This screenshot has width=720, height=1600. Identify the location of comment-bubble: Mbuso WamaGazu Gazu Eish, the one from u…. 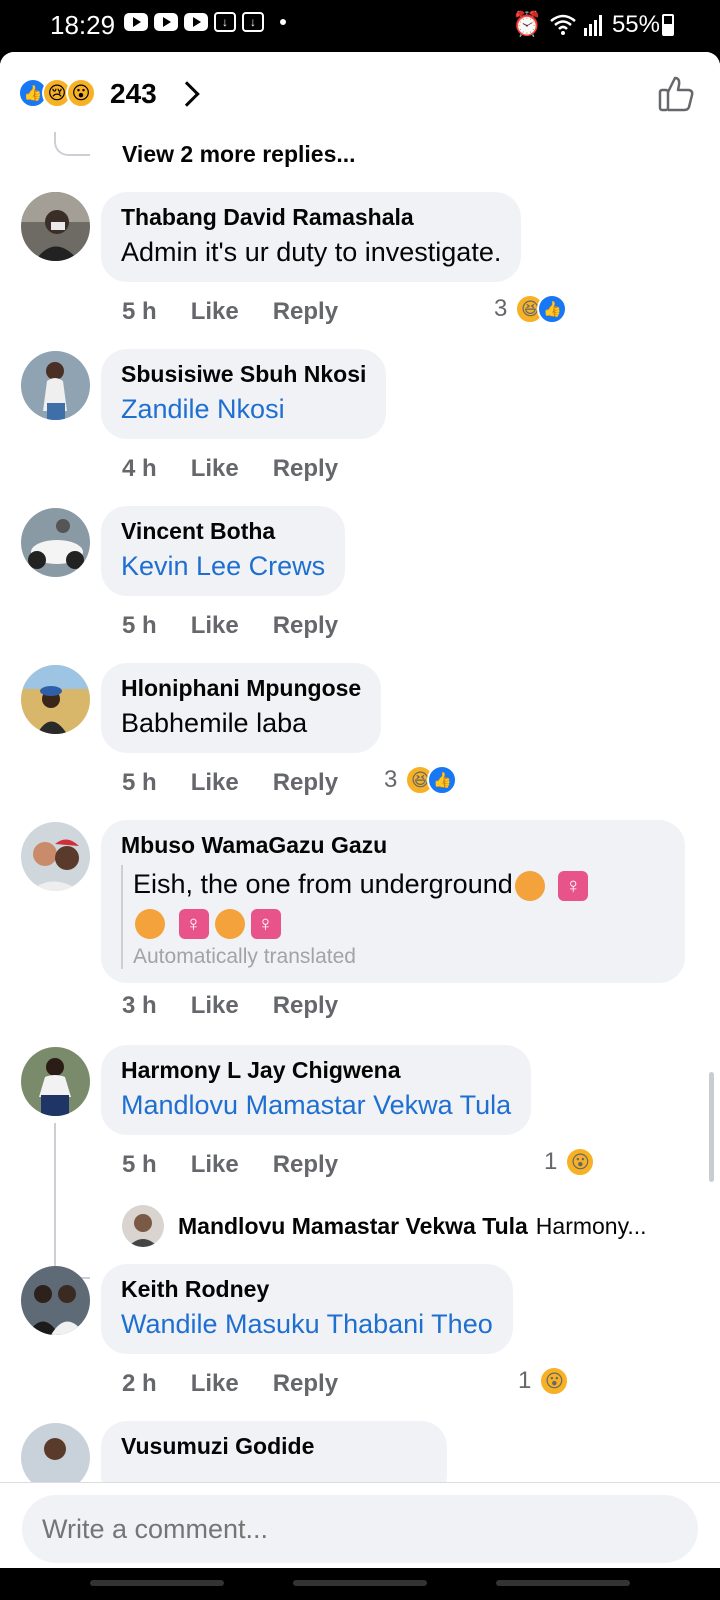
(393, 901).